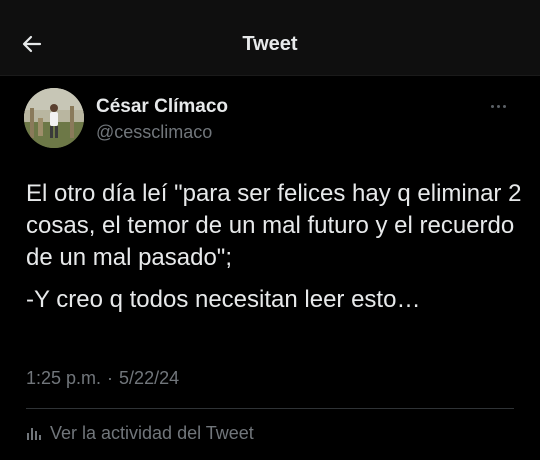 The image size is (540, 460). I want to click on author-handle: @cessclimaco, so click(154, 132).